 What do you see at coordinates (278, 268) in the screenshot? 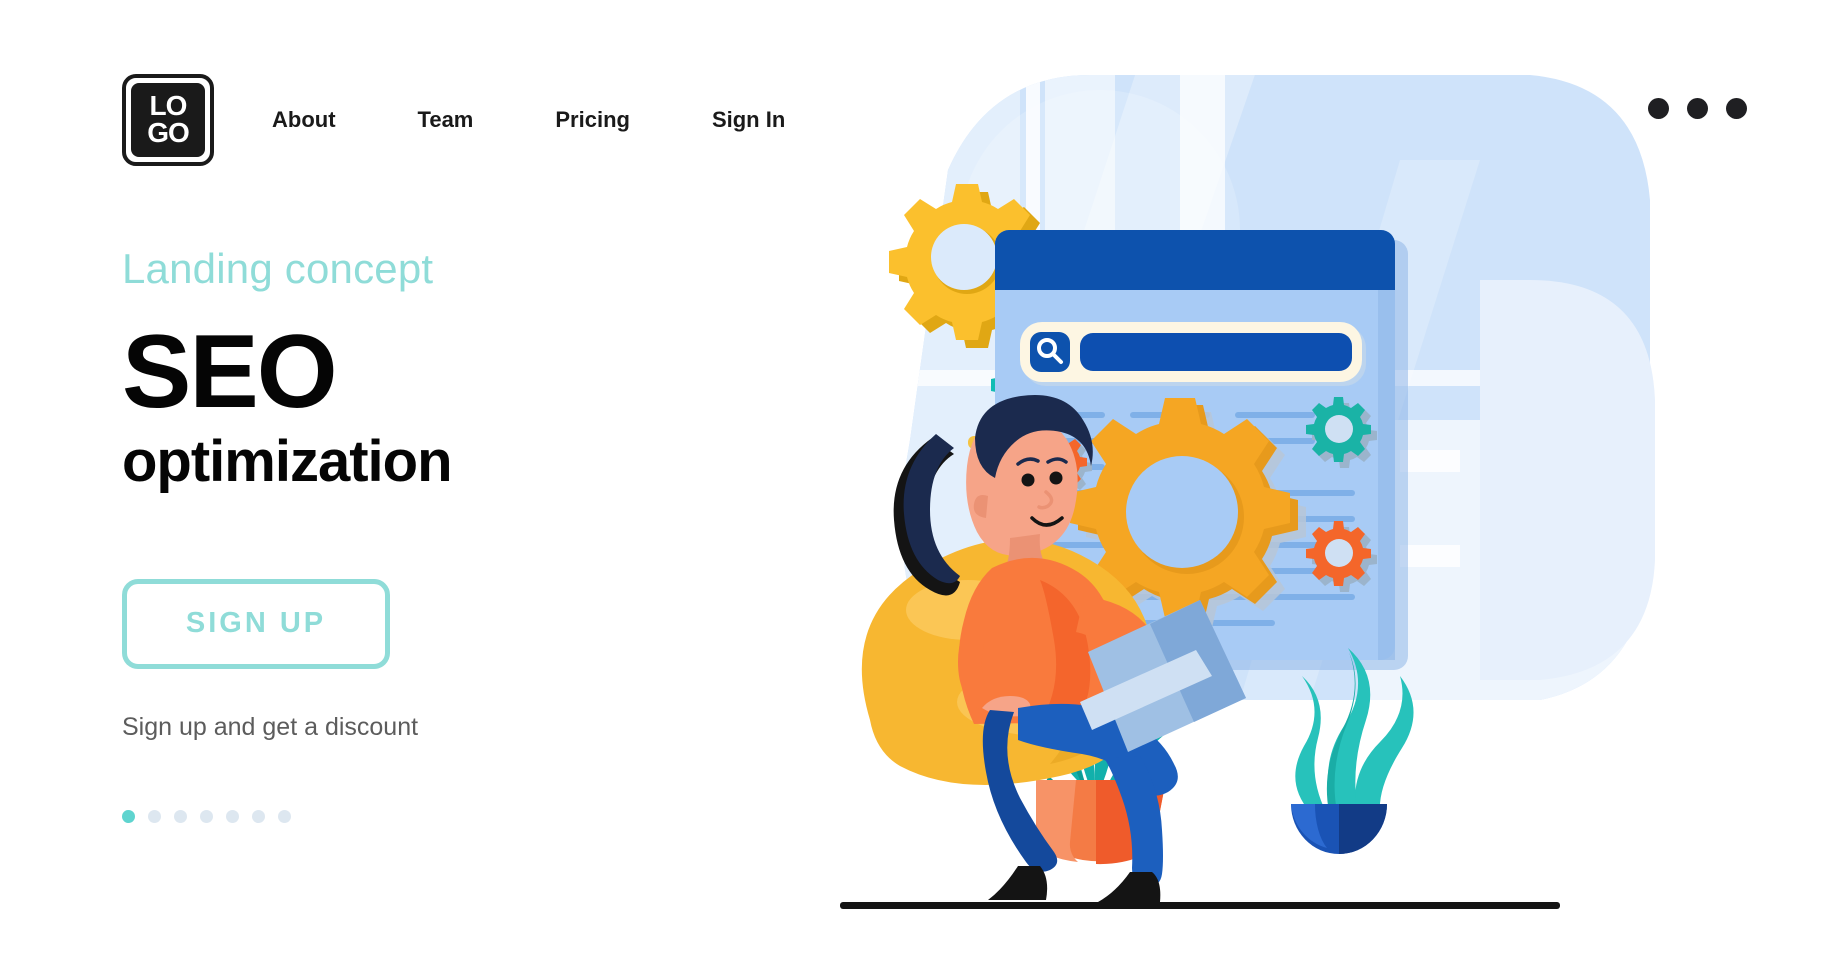
I see `hero-eyebrow: Landing concept` at bounding box center [278, 268].